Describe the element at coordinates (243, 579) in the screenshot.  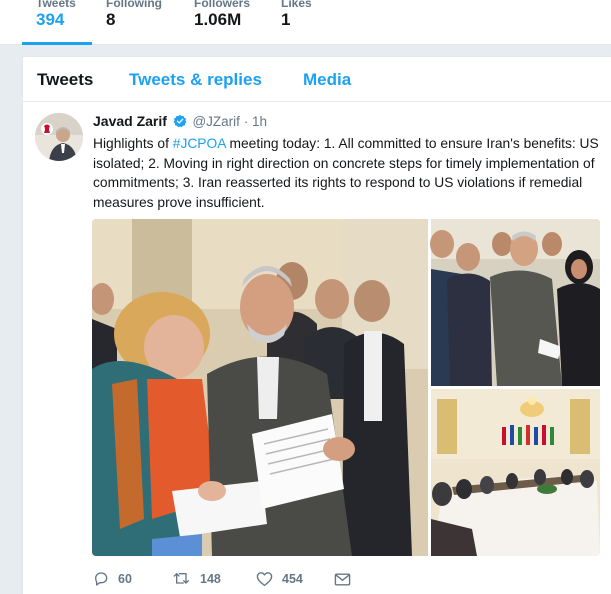
I see `tweet-actions: 60 148 454` at that location.